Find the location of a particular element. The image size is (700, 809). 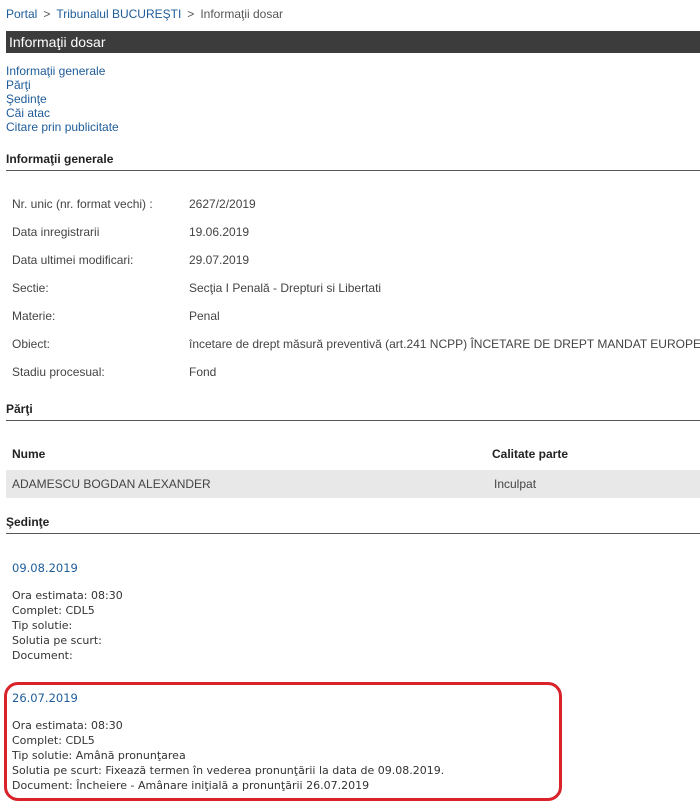

section-heading-parti: Părţi is located at coordinates (353, 411).